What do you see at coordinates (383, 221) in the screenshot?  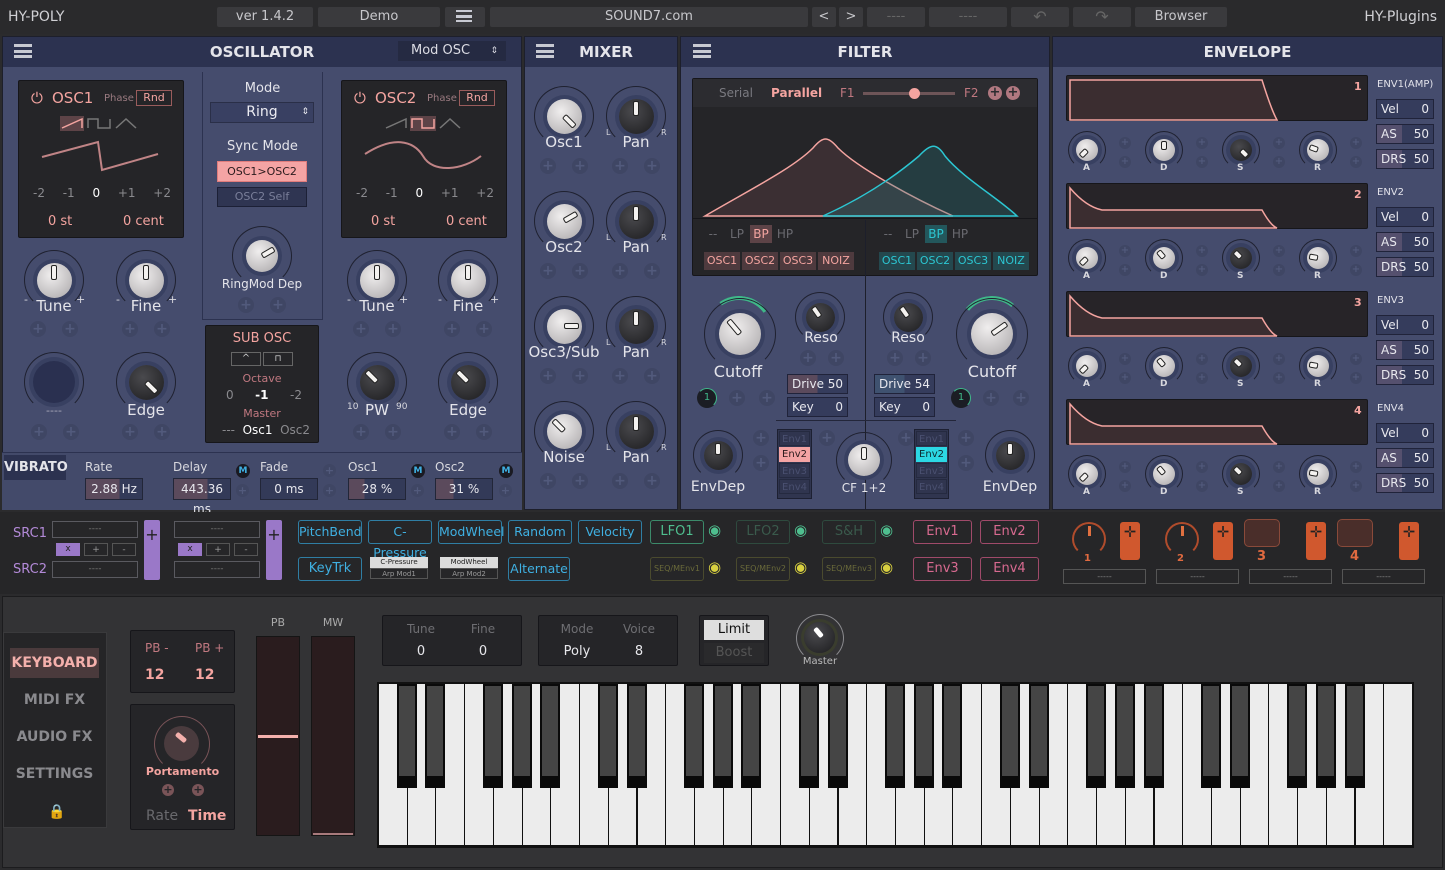 I see `osc2-semitone: 0 st` at bounding box center [383, 221].